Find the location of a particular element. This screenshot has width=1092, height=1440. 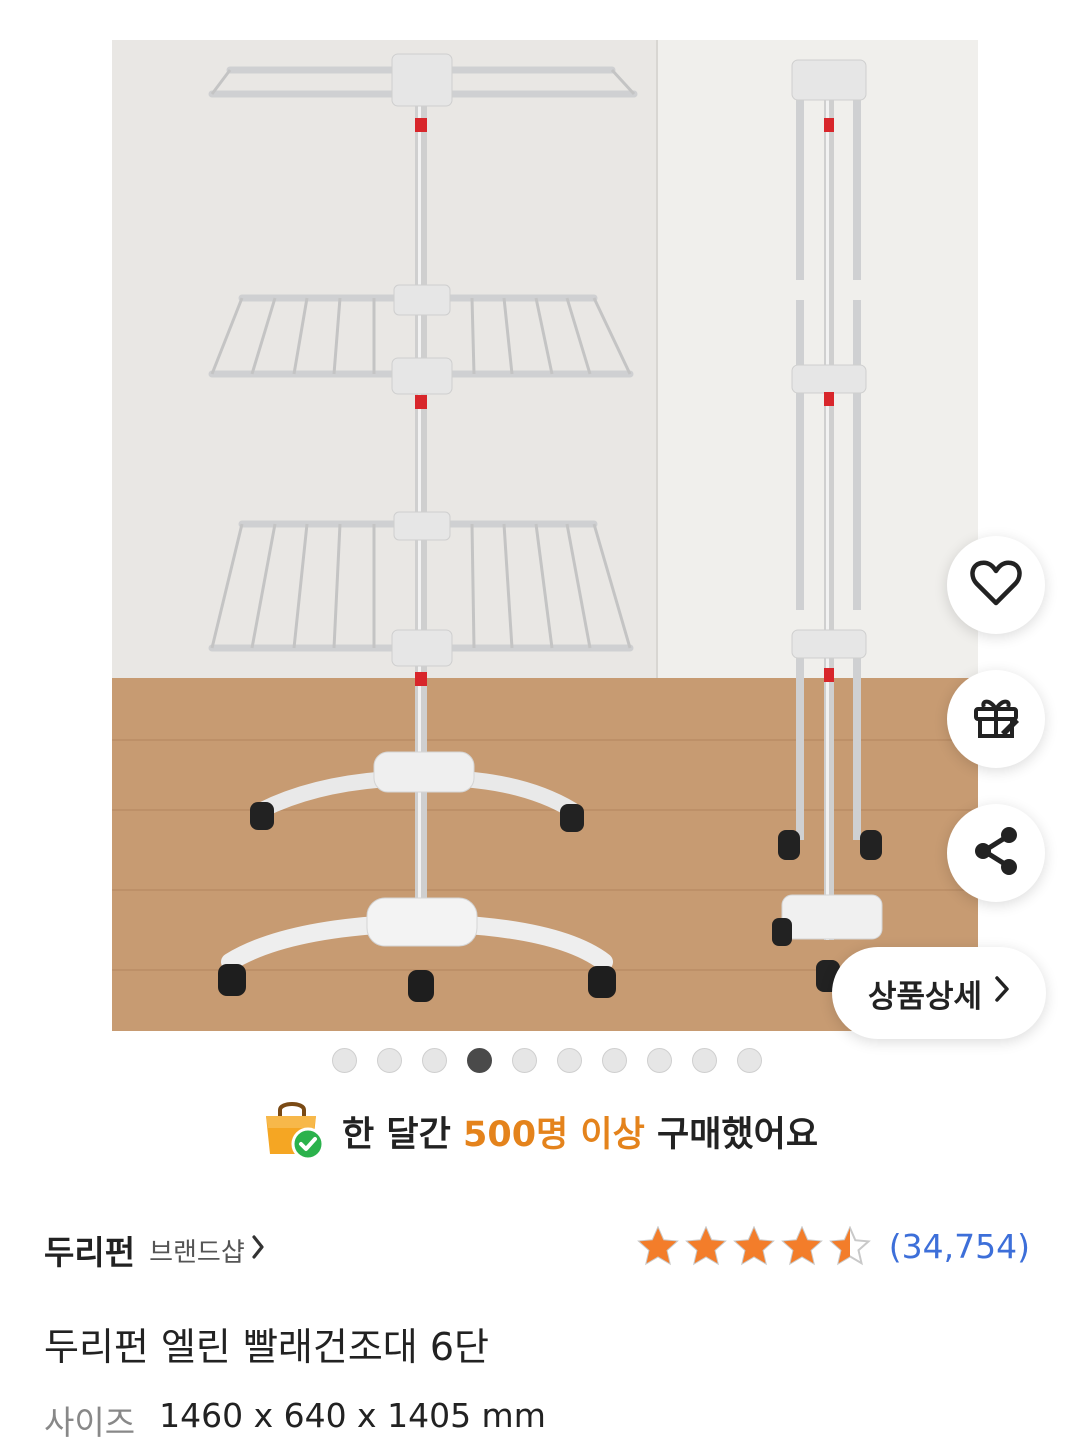

brand-row: 두리펀 브랜드샵 is located at coordinates (154, 1250).